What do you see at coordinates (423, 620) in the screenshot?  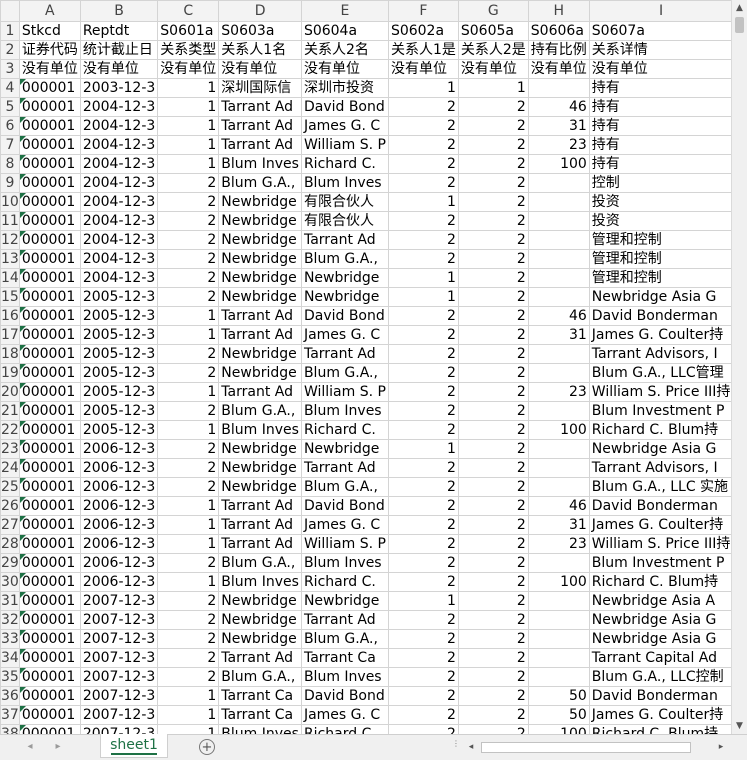 I see `cell-f32: 2` at bounding box center [423, 620].